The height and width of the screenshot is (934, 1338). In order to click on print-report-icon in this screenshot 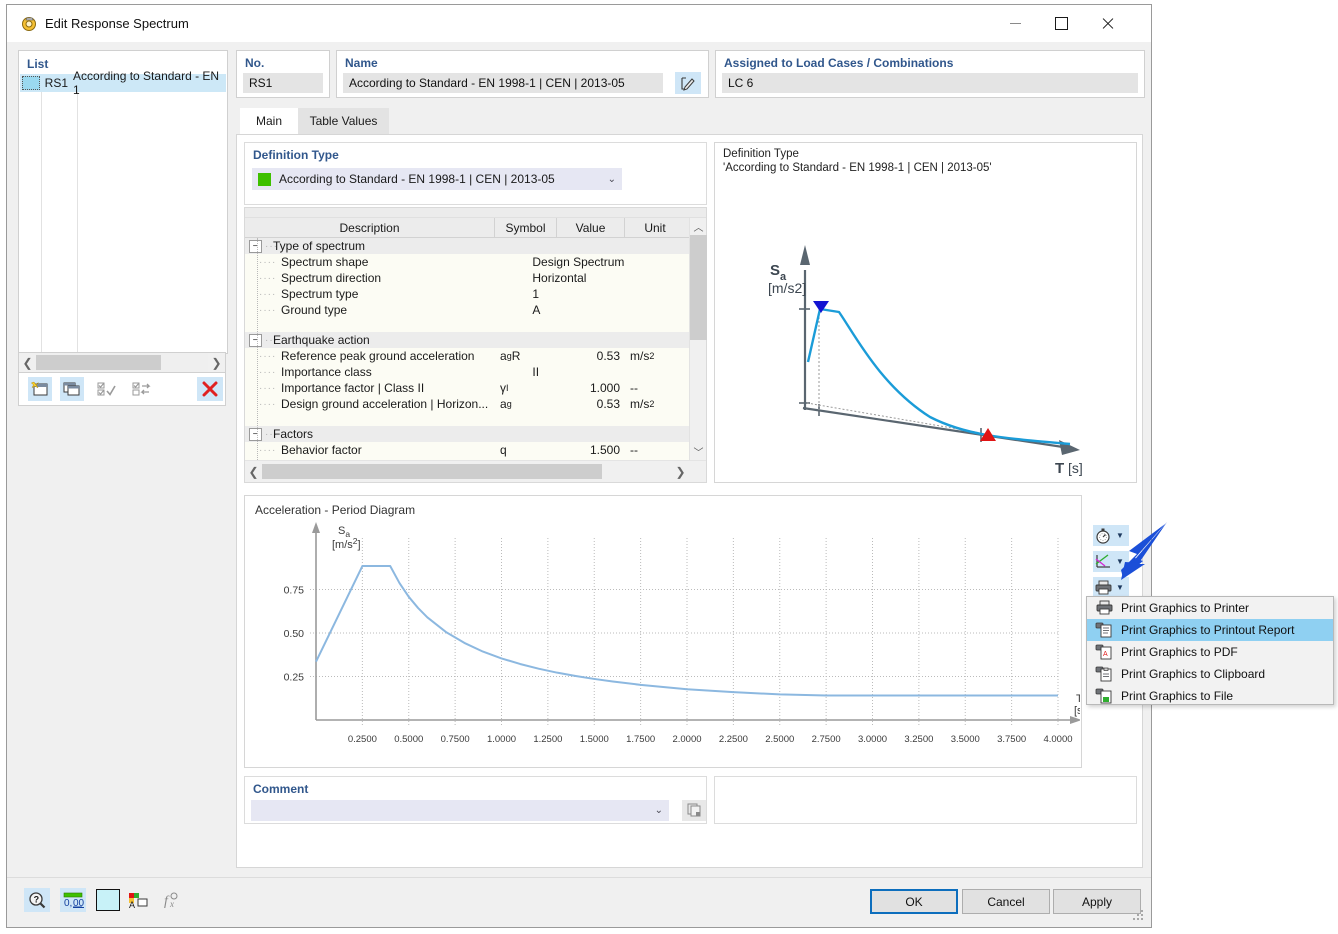, I will do `click(1104, 630)`.